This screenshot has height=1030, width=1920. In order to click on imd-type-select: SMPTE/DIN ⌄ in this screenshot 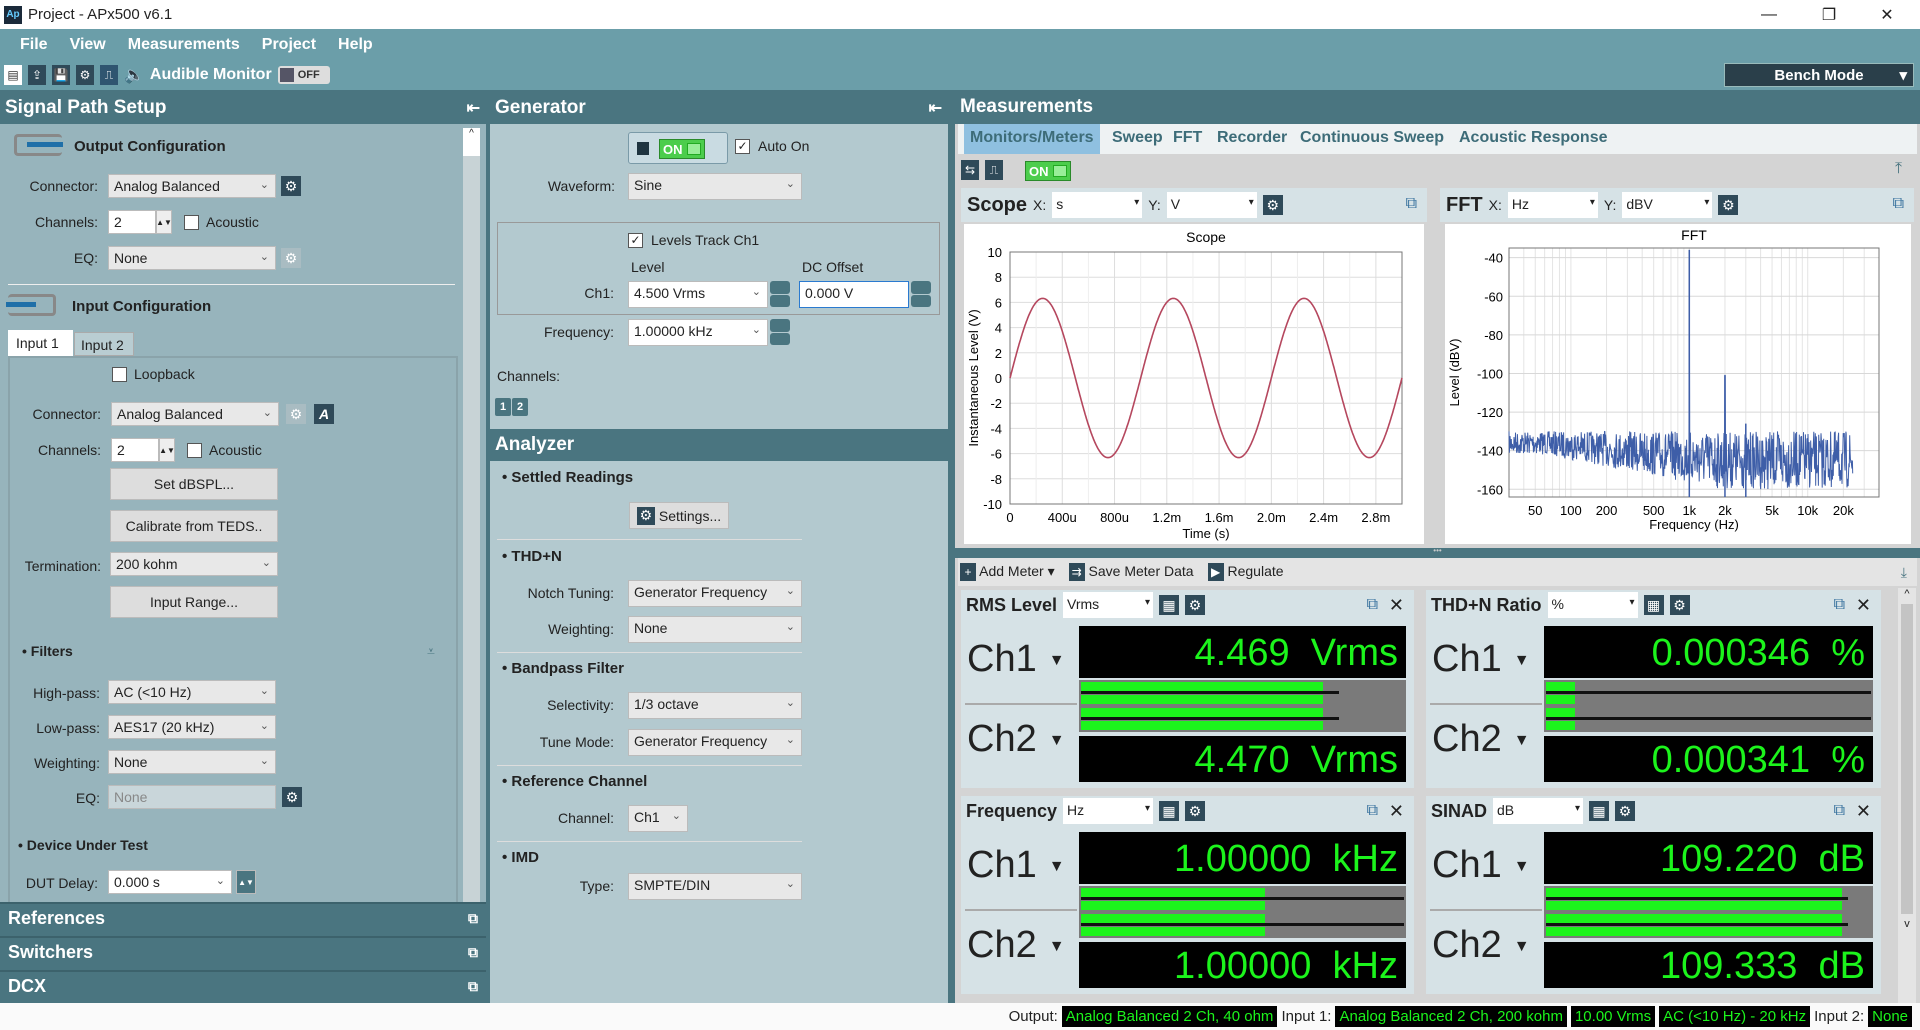, I will do `click(715, 886)`.